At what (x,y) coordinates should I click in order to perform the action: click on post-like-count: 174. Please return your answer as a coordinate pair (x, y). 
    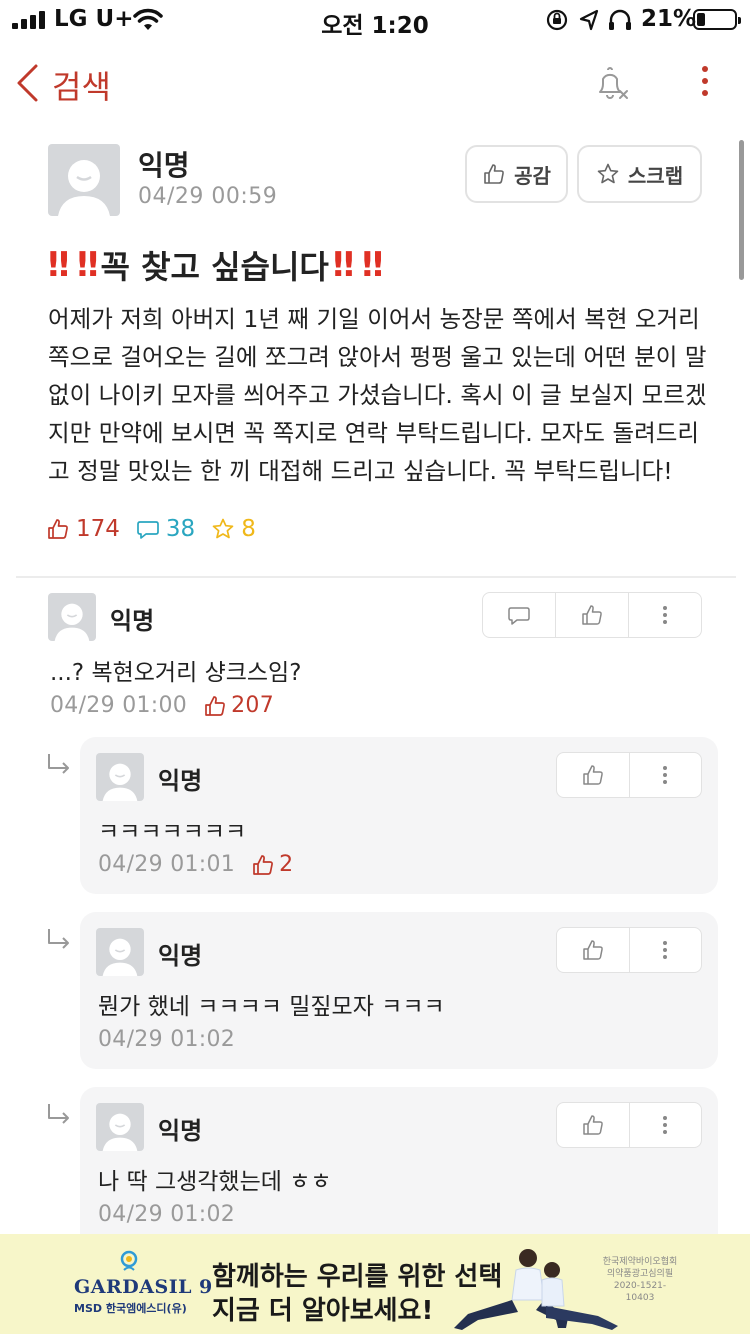
    Looking at the image, I should click on (83, 529).